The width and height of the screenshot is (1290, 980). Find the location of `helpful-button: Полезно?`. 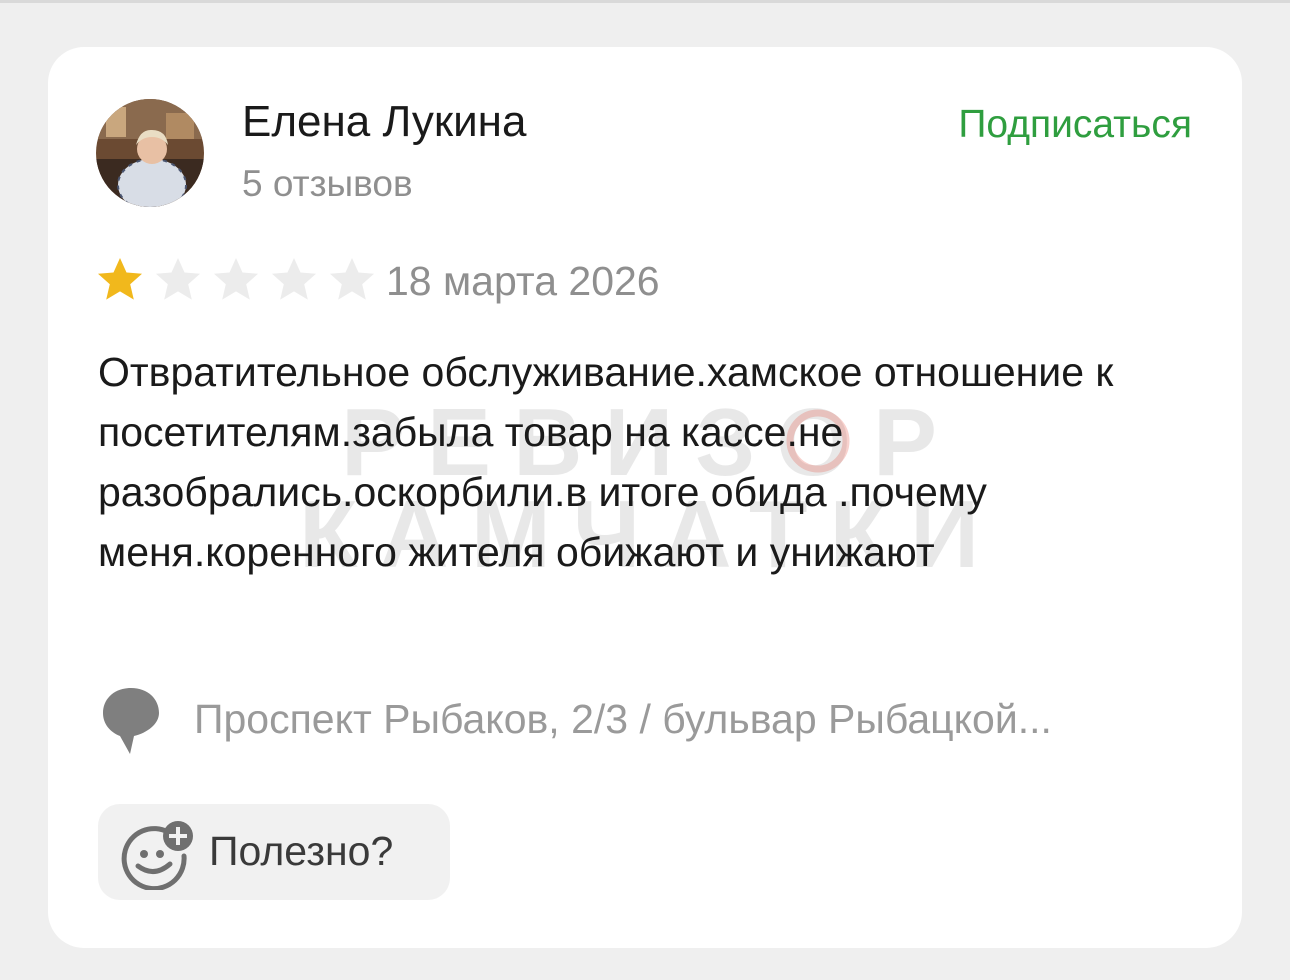

helpful-button: Полезно? is located at coordinates (274, 852).